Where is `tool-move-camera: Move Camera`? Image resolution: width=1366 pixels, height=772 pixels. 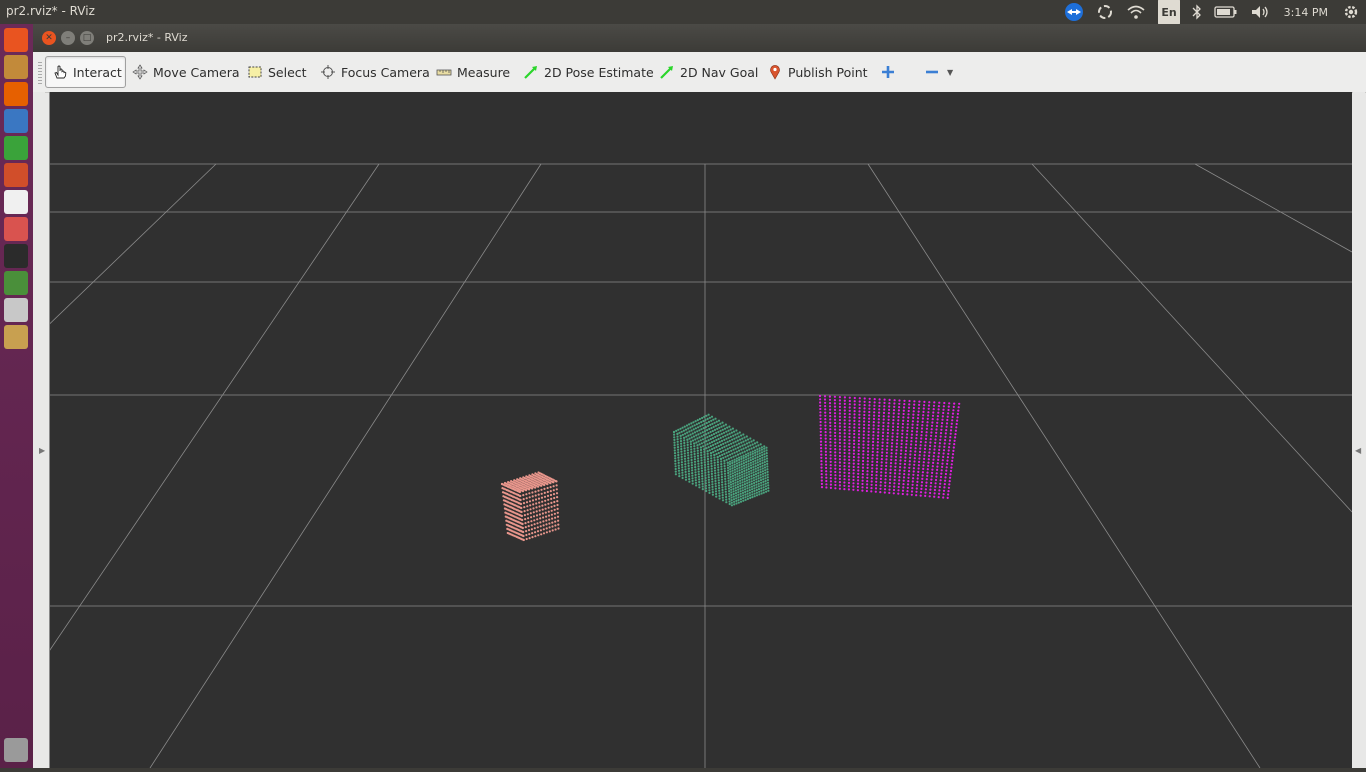 tool-move-camera: Move Camera is located at coordinates (186, 72).